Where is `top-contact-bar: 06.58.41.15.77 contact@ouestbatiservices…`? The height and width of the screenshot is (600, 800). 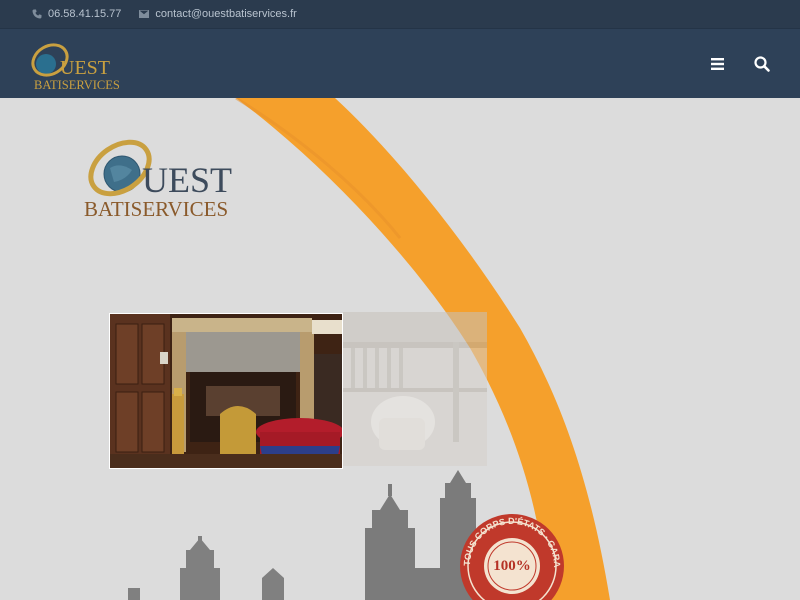
top-contact-bar: 06.58.41.15.77 contact@ouestbatiservices… is located at coordinates (400, 14).